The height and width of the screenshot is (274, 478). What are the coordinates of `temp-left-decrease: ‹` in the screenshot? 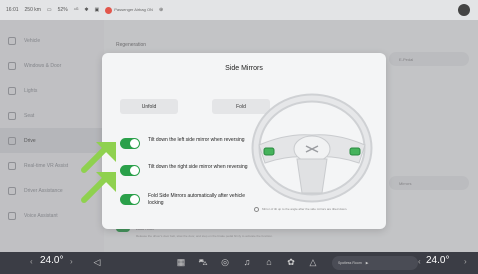 It's located at (31, 261).